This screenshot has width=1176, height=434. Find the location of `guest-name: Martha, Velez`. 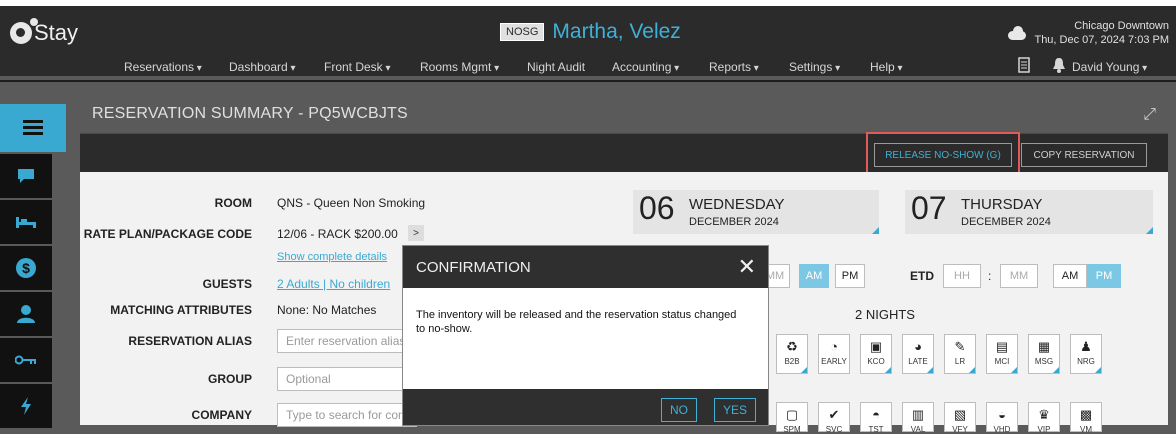

guest-name: Martha, Velez is located at coordinates (616, 32).